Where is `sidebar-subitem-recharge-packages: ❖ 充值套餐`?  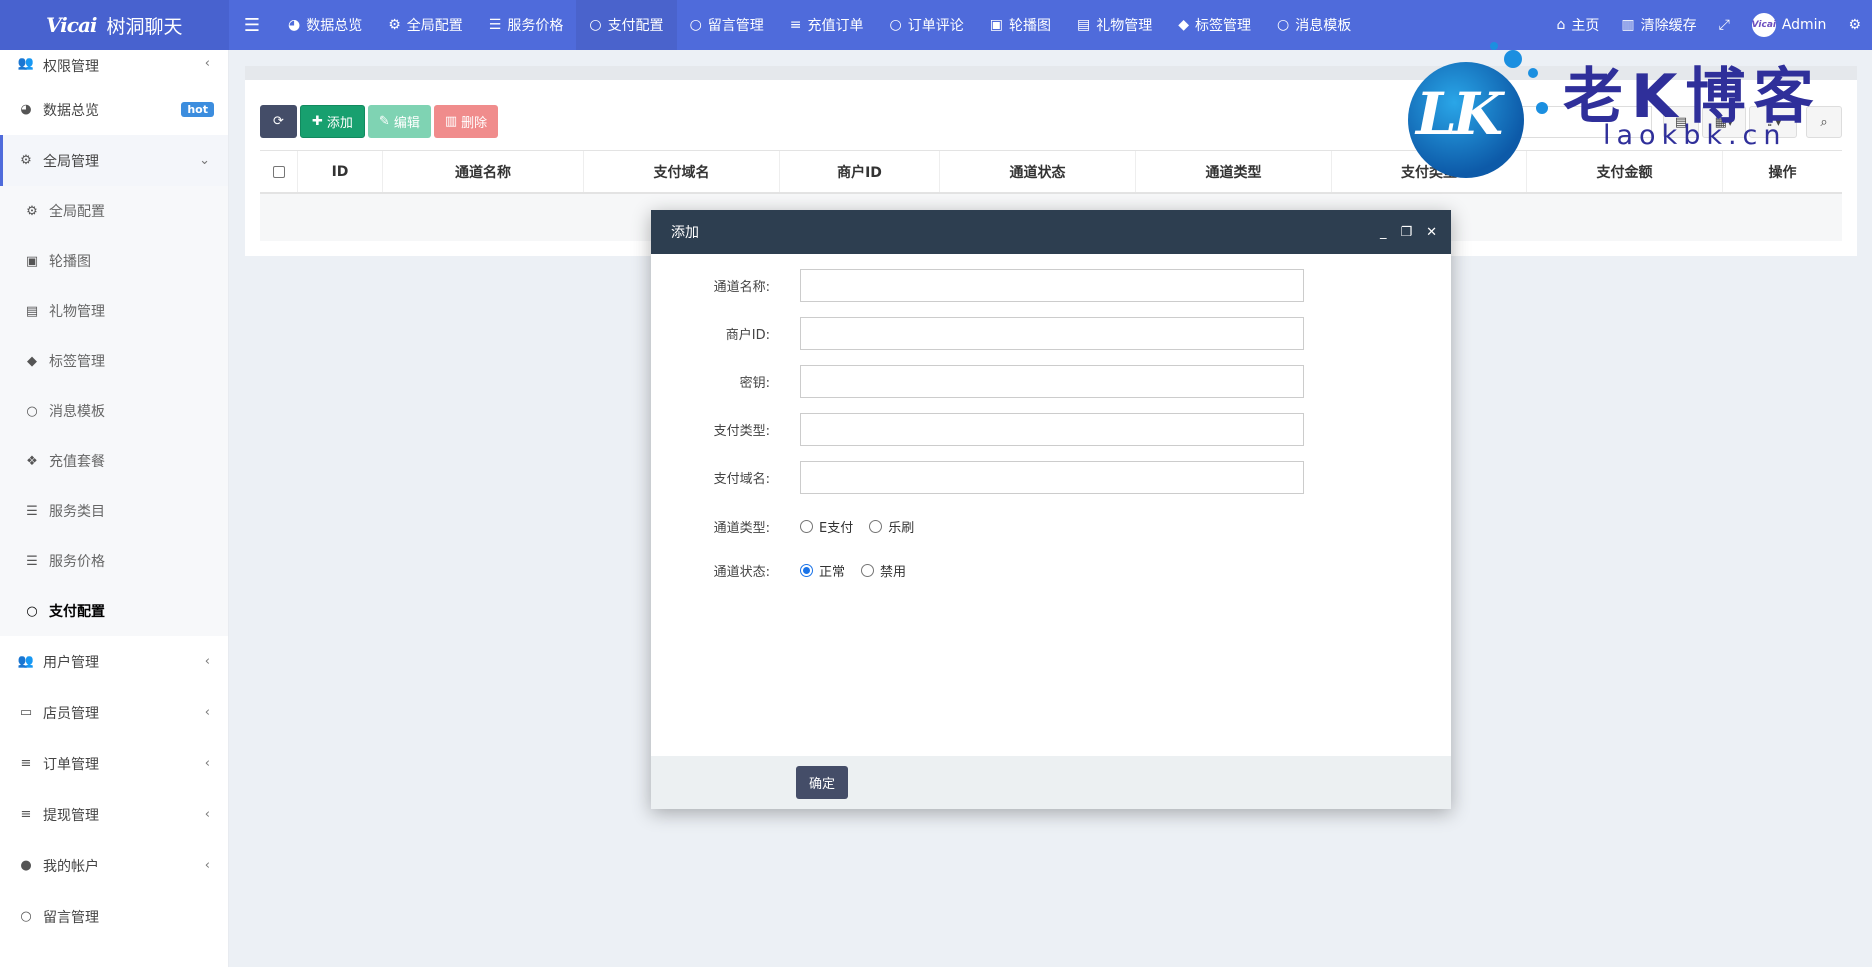
sidebar-subitem-recharge-packages: ❖ 充值套餐 is located at coordinates (114, 461).